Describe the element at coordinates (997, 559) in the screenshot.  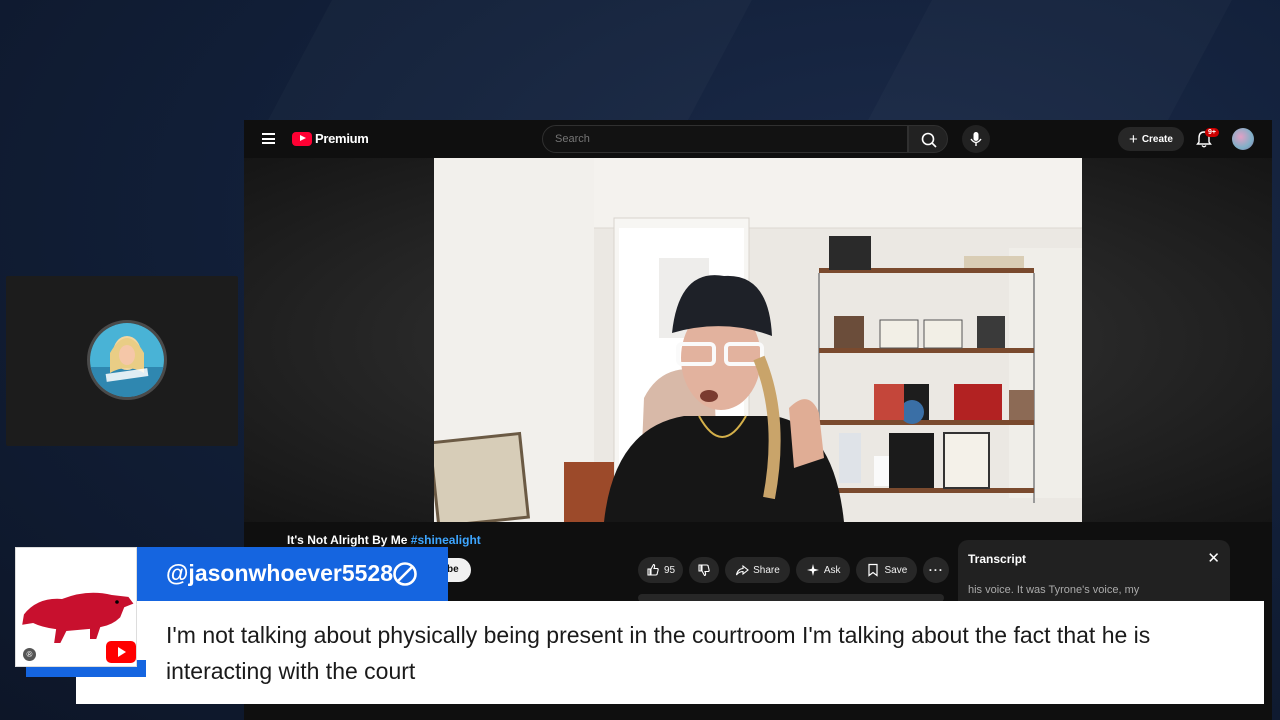
I see `transcript-title: Transcript` at that location.